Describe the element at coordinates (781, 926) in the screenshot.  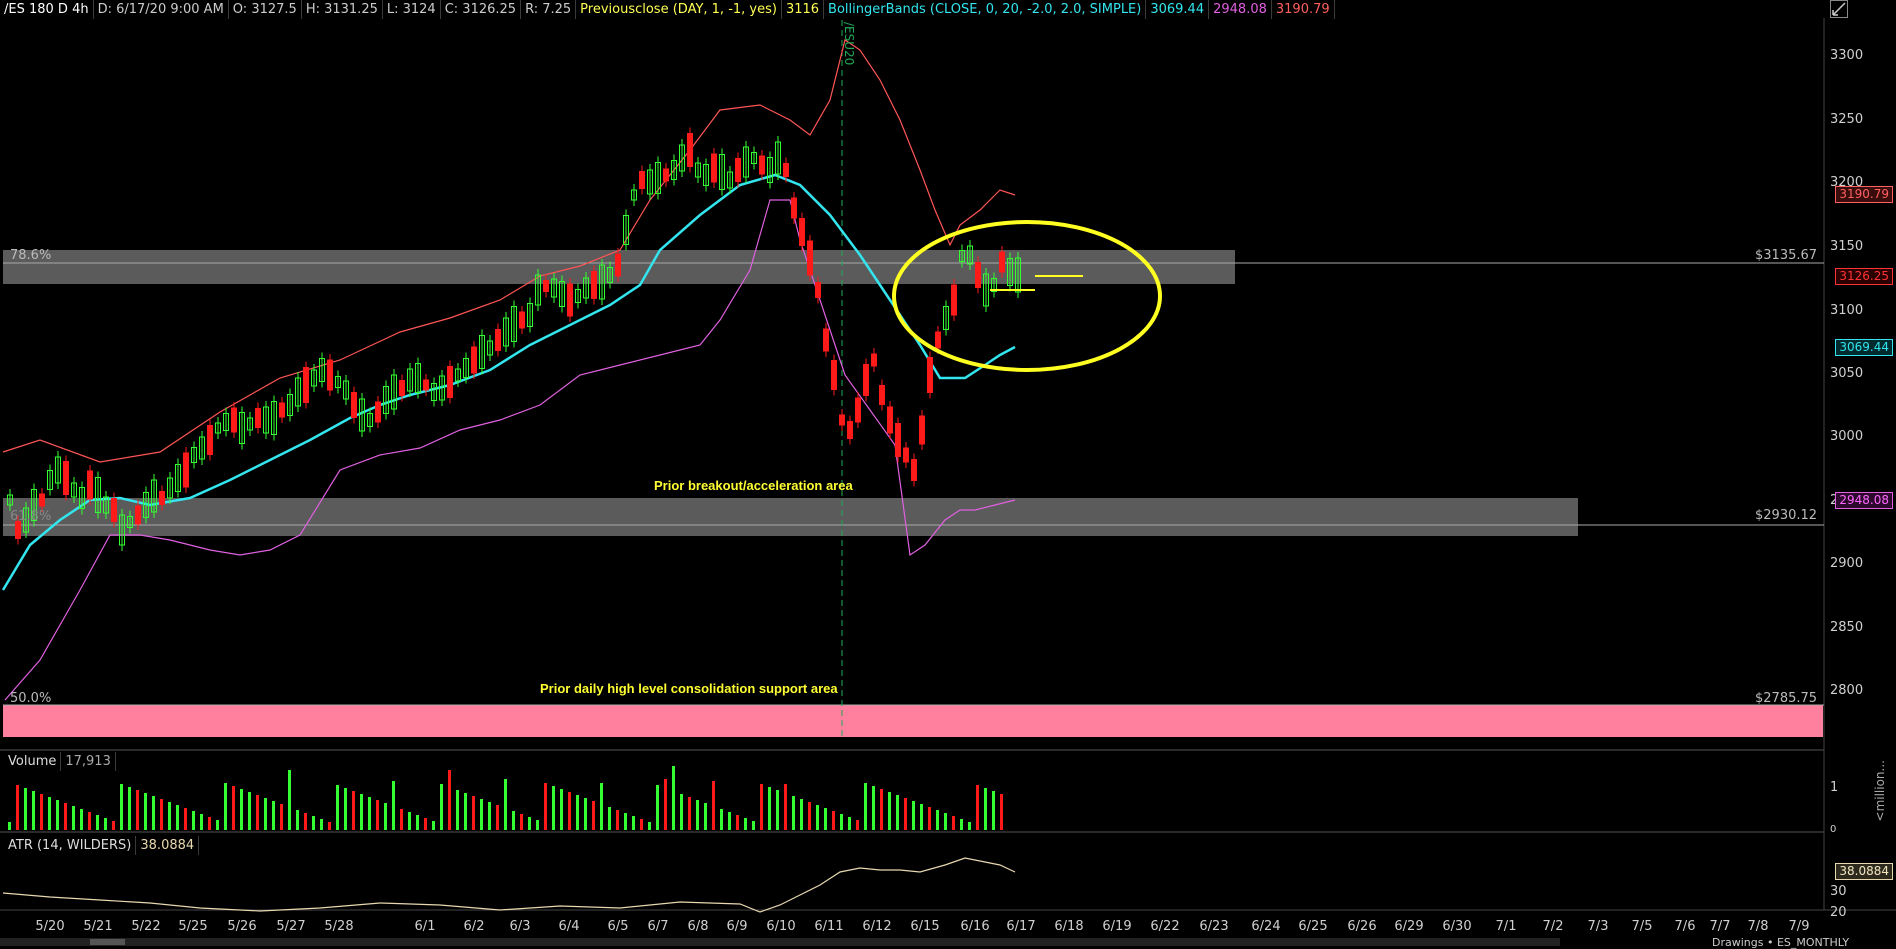
I see `date-tick: 6/10` at that location.